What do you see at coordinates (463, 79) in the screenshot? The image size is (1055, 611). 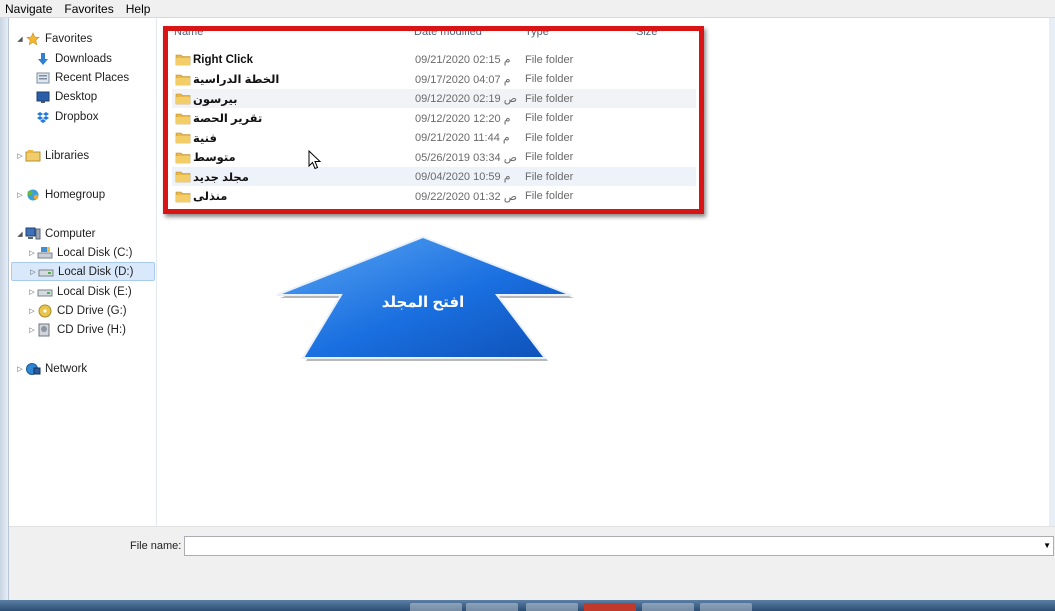 I see `file-date-modified: 09/17/2020 04:07 م` at bounding box center [463, 79].